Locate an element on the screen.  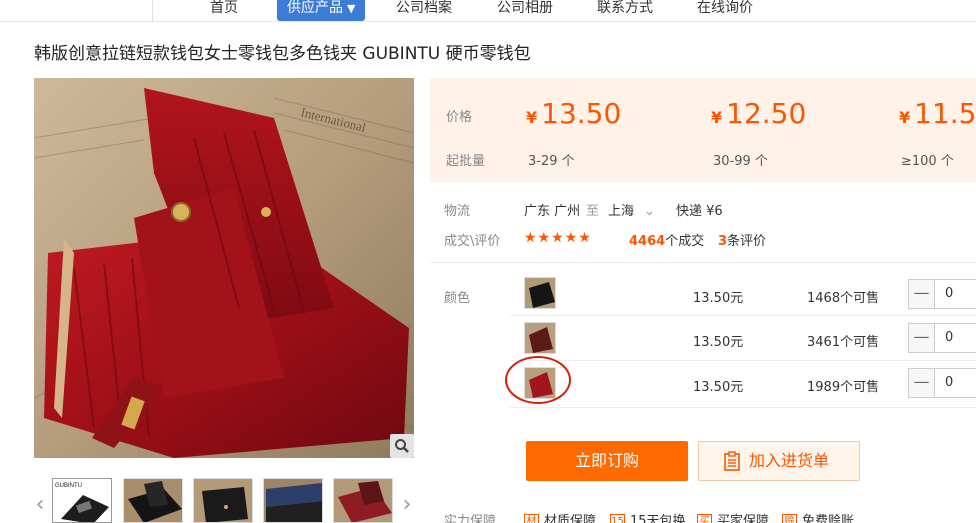
deals-count: 4464个成交 is located at coordinates (666, 239).